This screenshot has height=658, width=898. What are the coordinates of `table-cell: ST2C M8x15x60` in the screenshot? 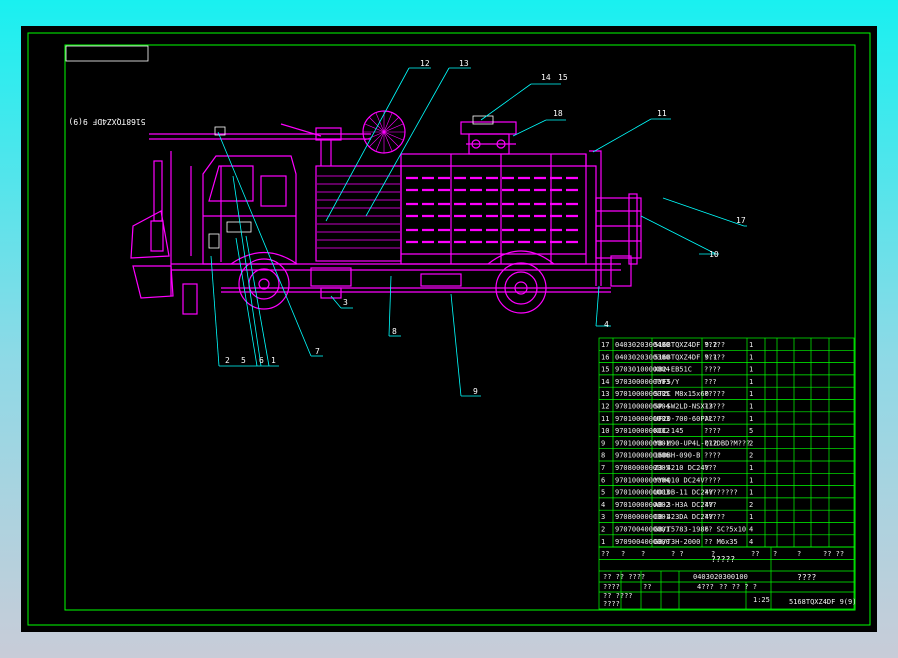 It's located at (681, 394).